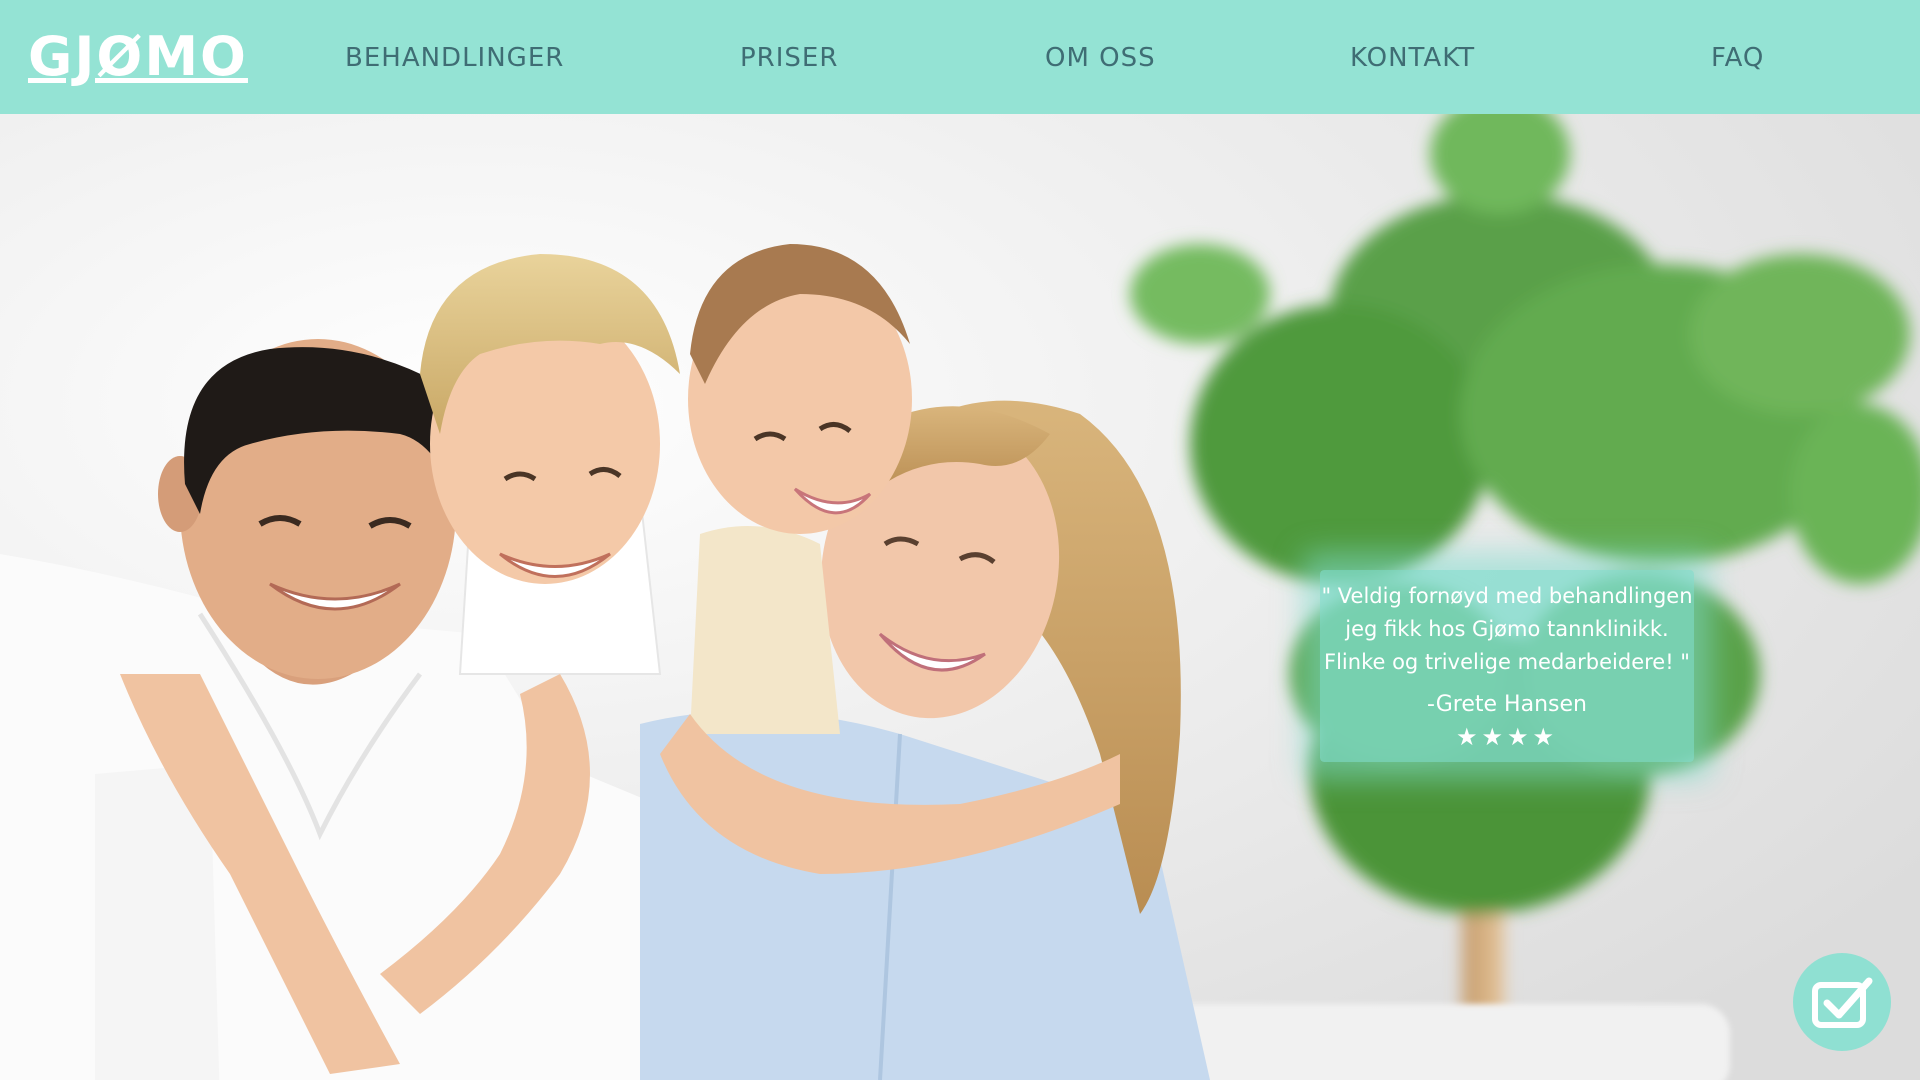 This screenshot has height=1080, width=1920. I want to click on logo-text: GJØMO, so click(138, 56).